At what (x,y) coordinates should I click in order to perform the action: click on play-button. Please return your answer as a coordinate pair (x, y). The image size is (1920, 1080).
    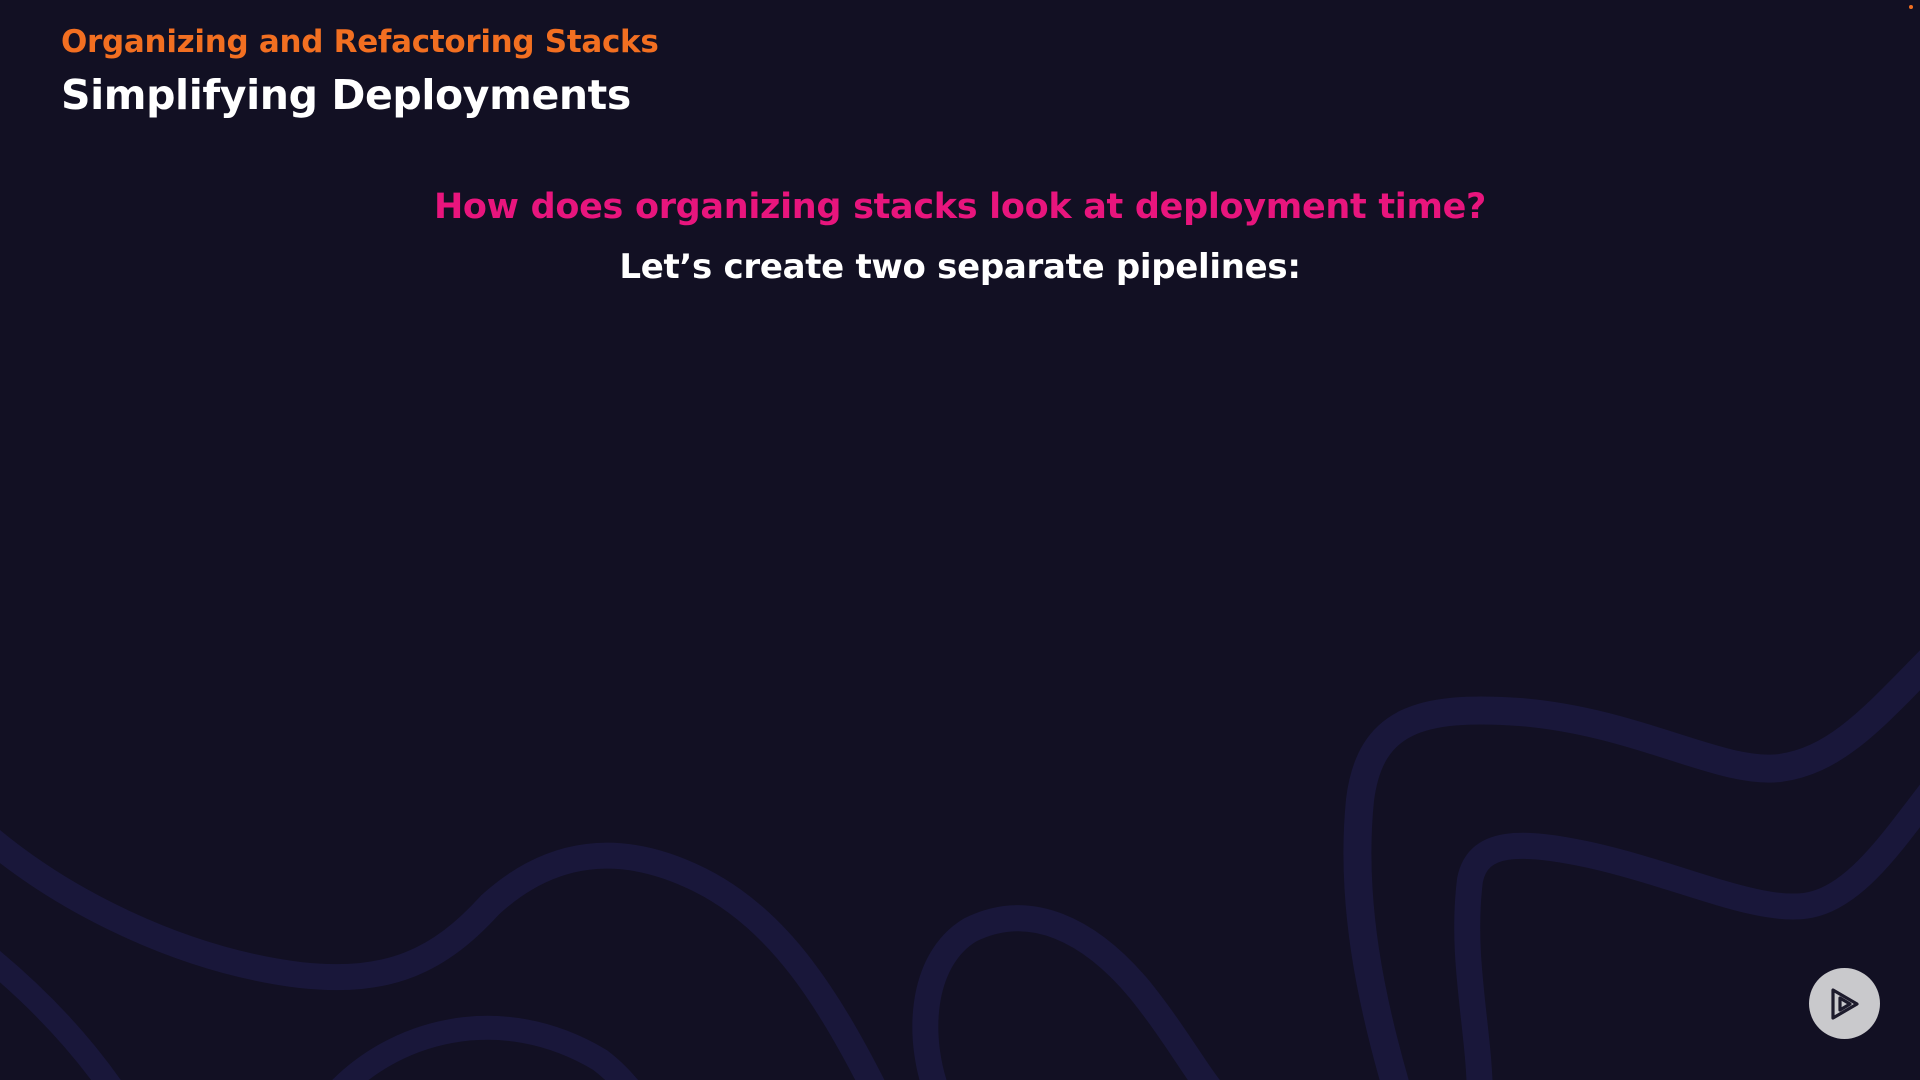
    Looking at the image, I should click on (1844, 1003).